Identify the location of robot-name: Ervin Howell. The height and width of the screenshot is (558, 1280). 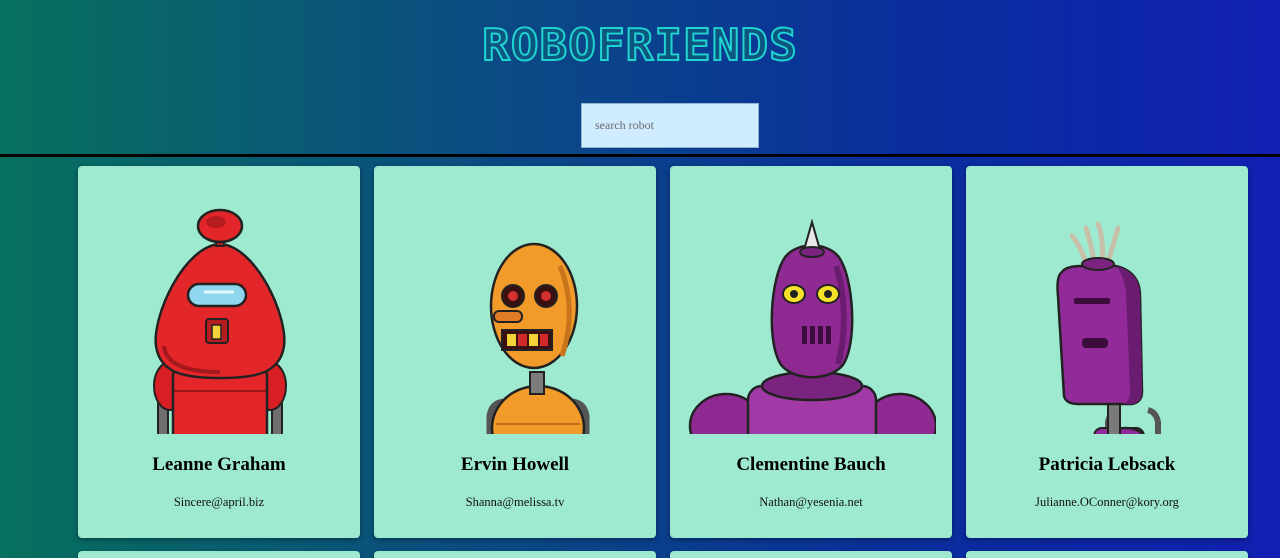
(515, 464).